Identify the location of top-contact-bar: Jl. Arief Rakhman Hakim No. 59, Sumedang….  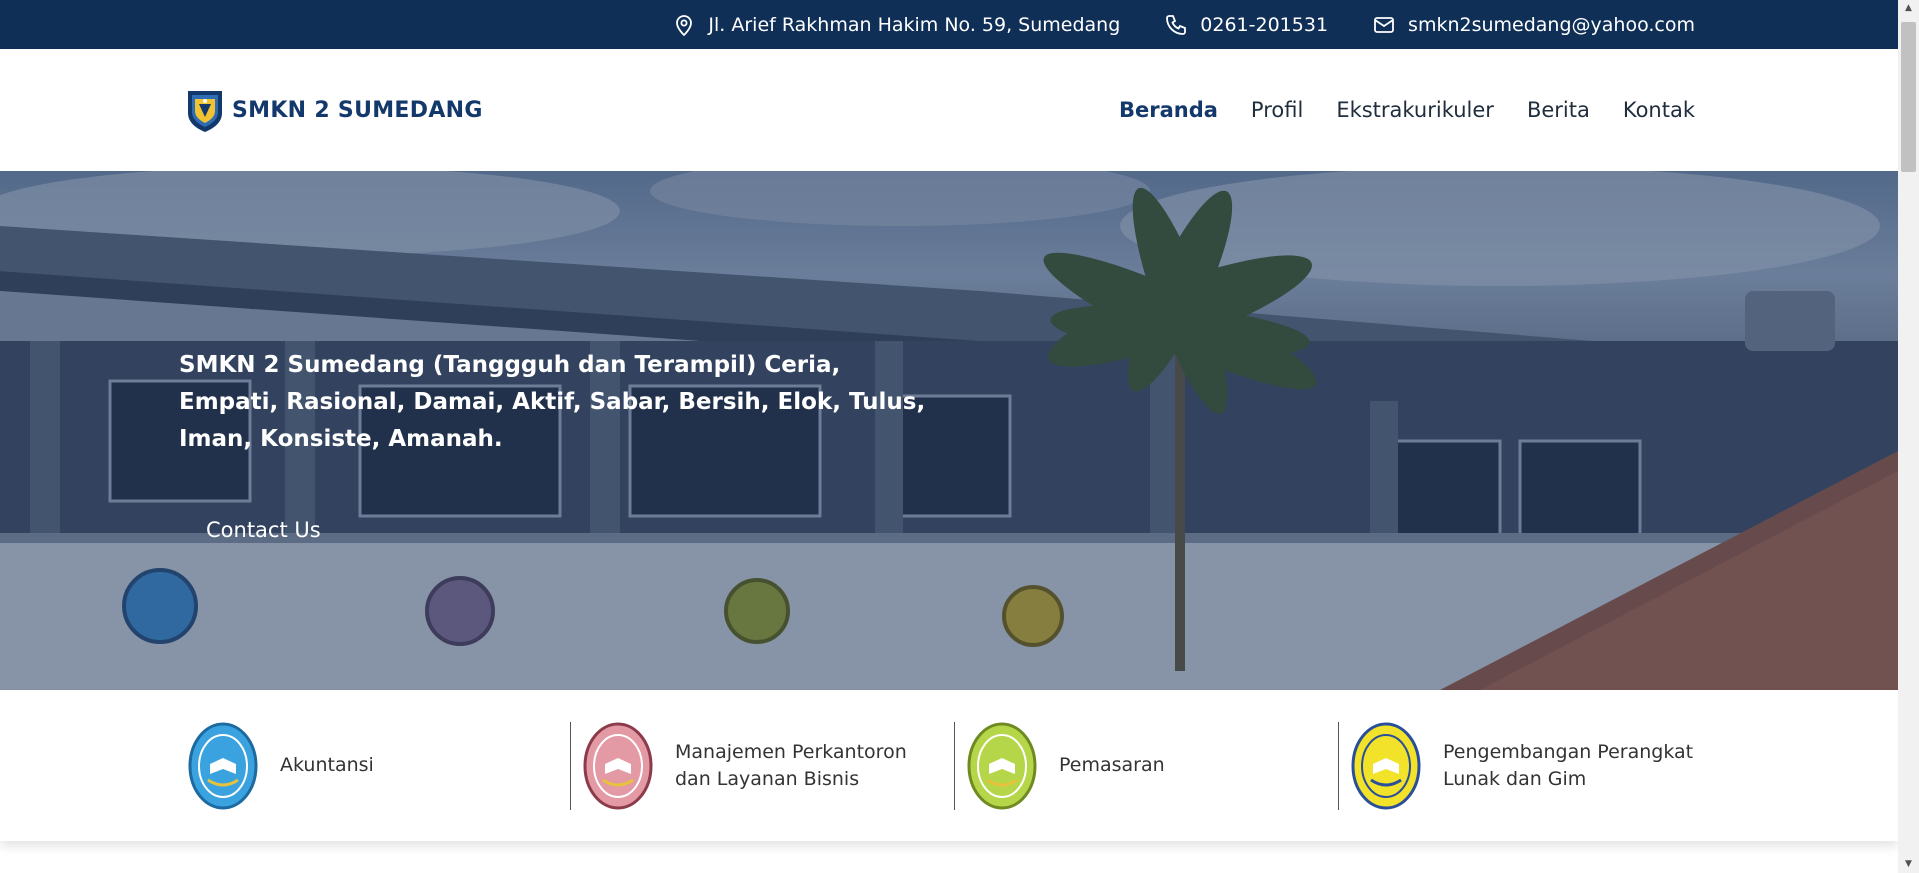
(949, 24).